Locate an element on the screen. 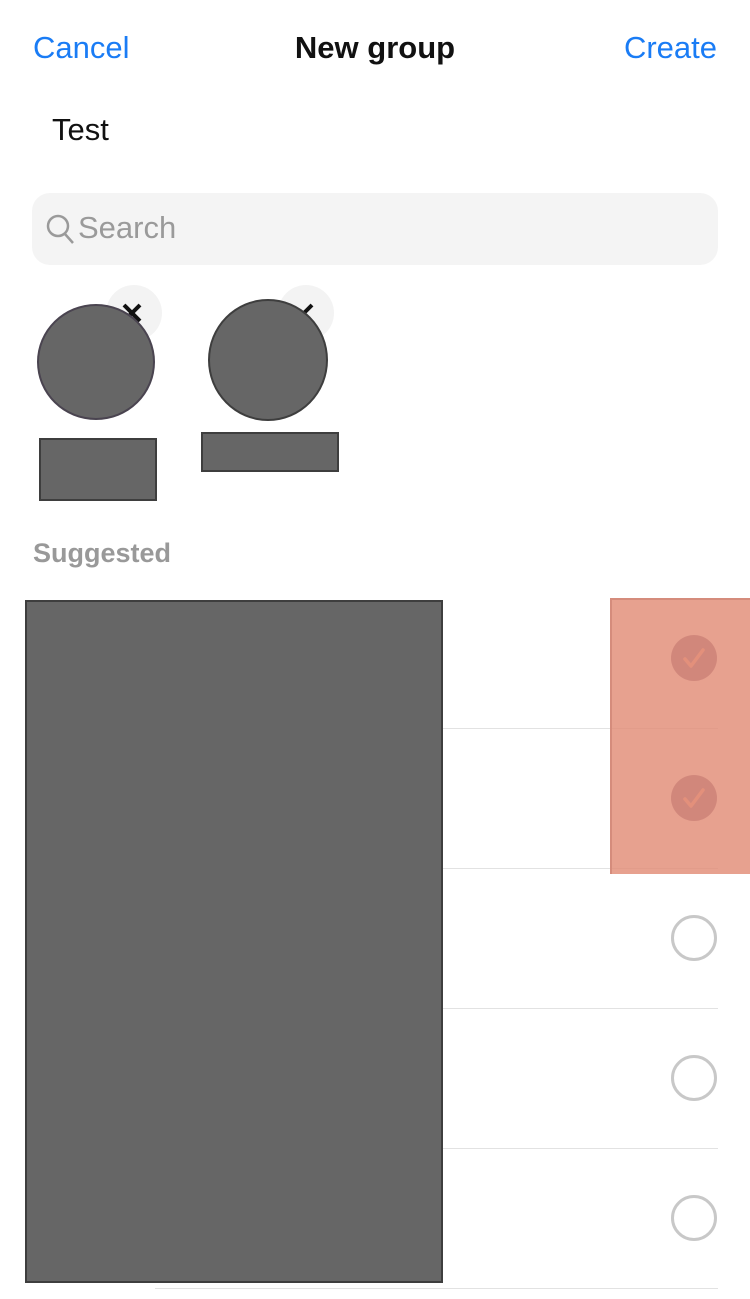  create-button: Create is located at coordinates (670, 48).